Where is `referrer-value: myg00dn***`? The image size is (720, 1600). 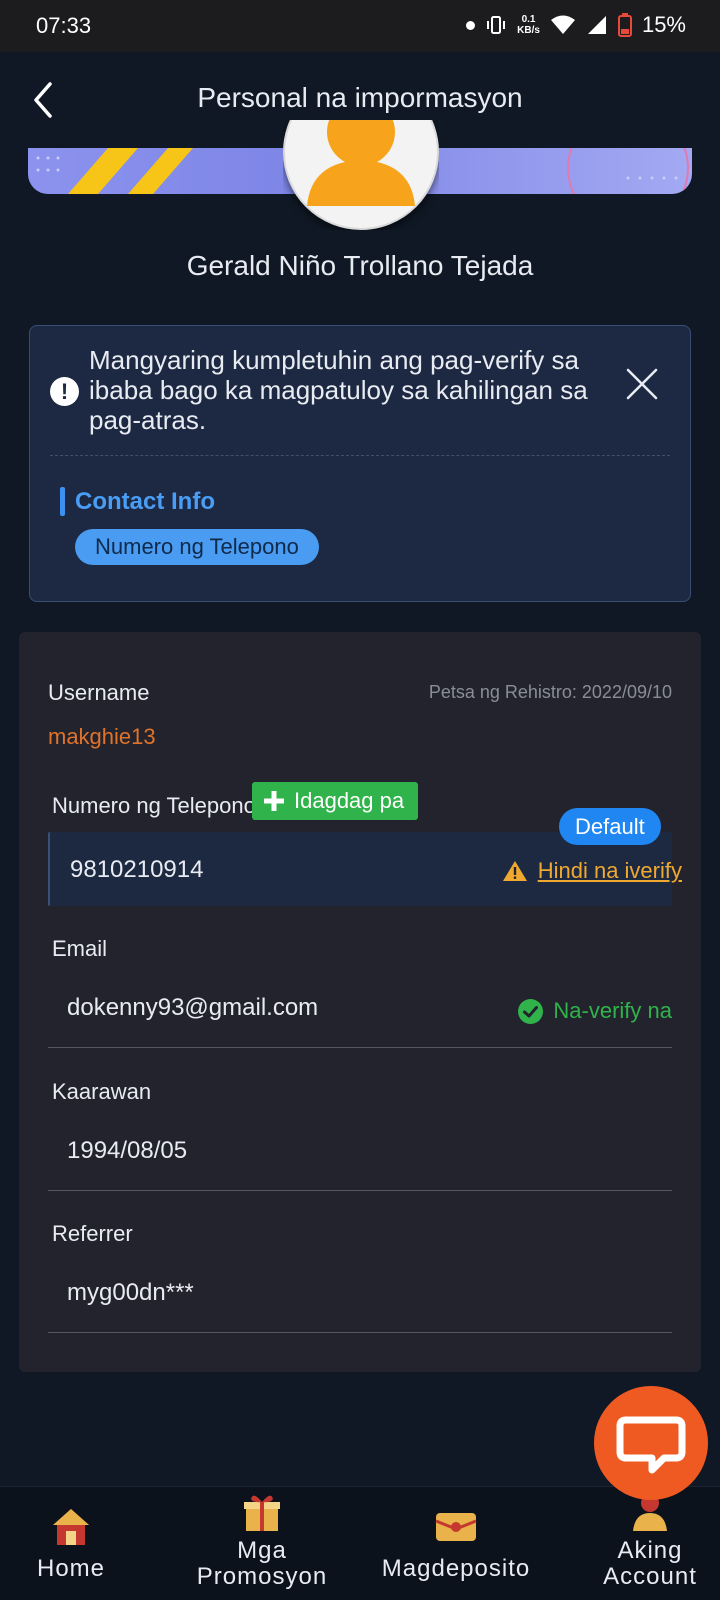
referrer-value: myg00dn*** is located at coordinates (130, 1292).